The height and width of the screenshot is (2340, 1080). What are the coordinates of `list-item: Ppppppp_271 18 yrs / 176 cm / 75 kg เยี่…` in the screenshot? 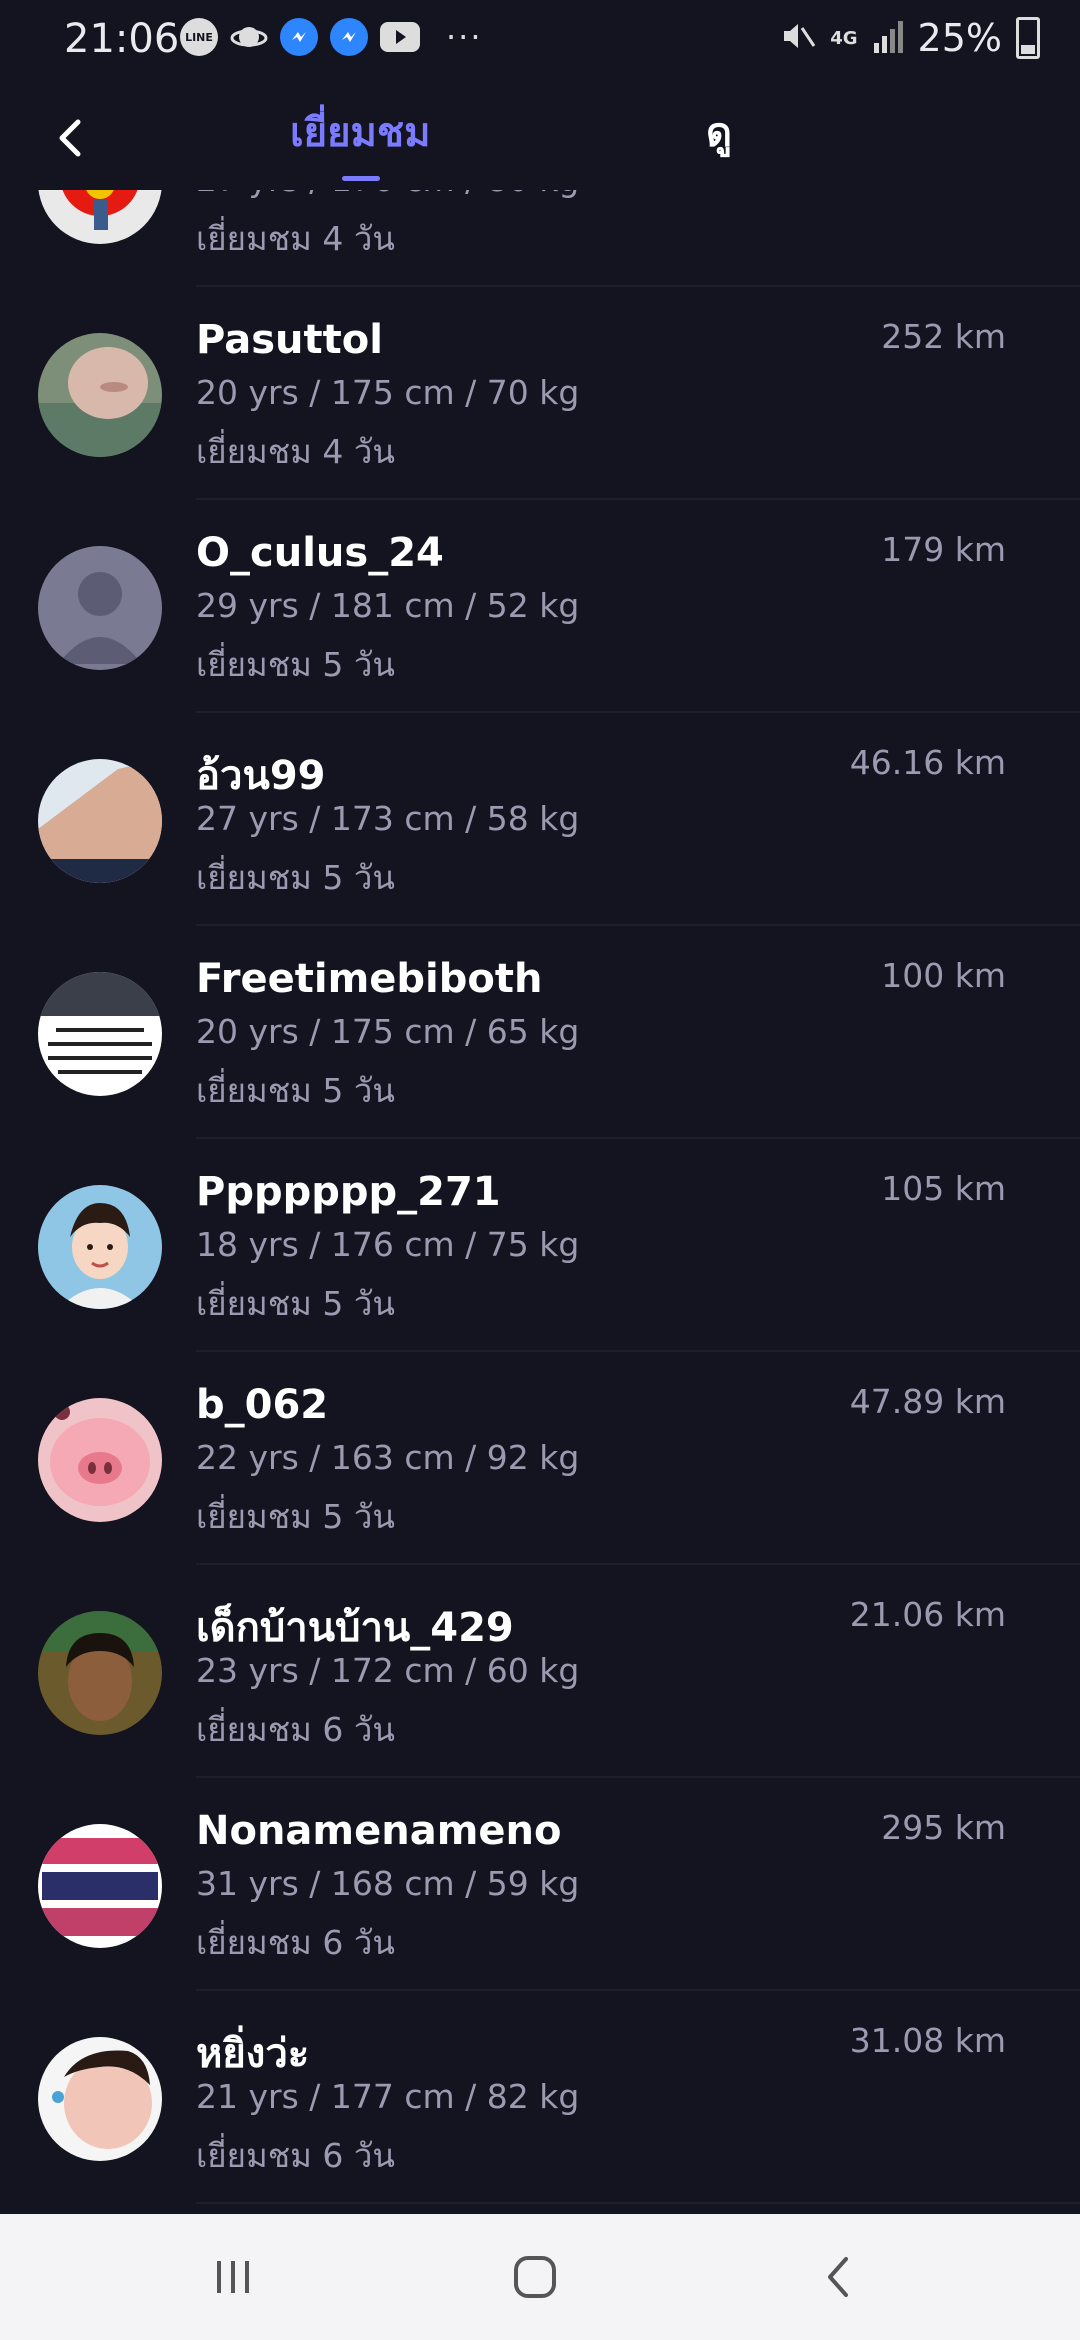 It's located at (540, 1245).